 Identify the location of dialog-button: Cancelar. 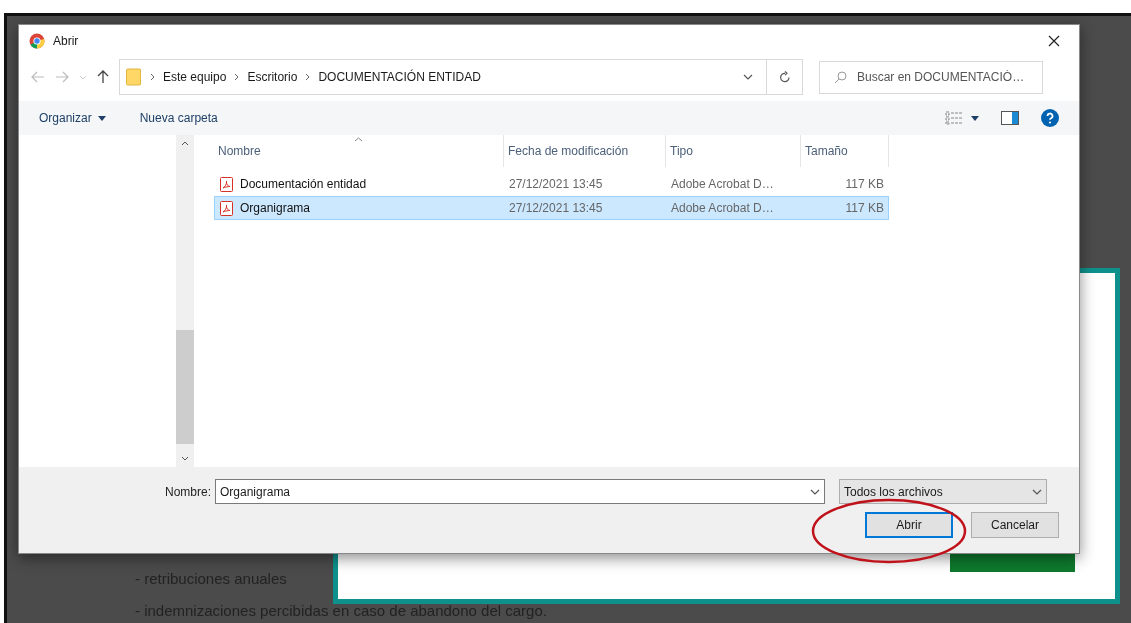
(1015, 525).